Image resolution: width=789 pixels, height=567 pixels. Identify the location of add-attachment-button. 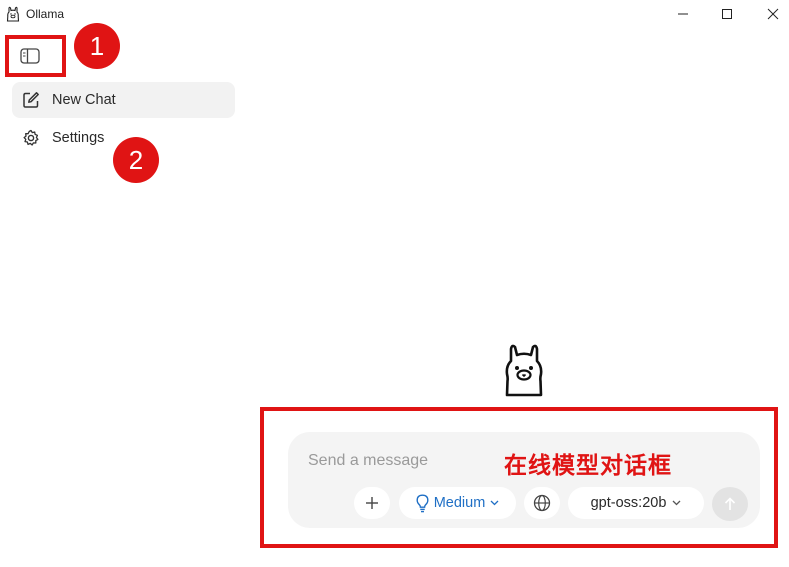
(372, 503).